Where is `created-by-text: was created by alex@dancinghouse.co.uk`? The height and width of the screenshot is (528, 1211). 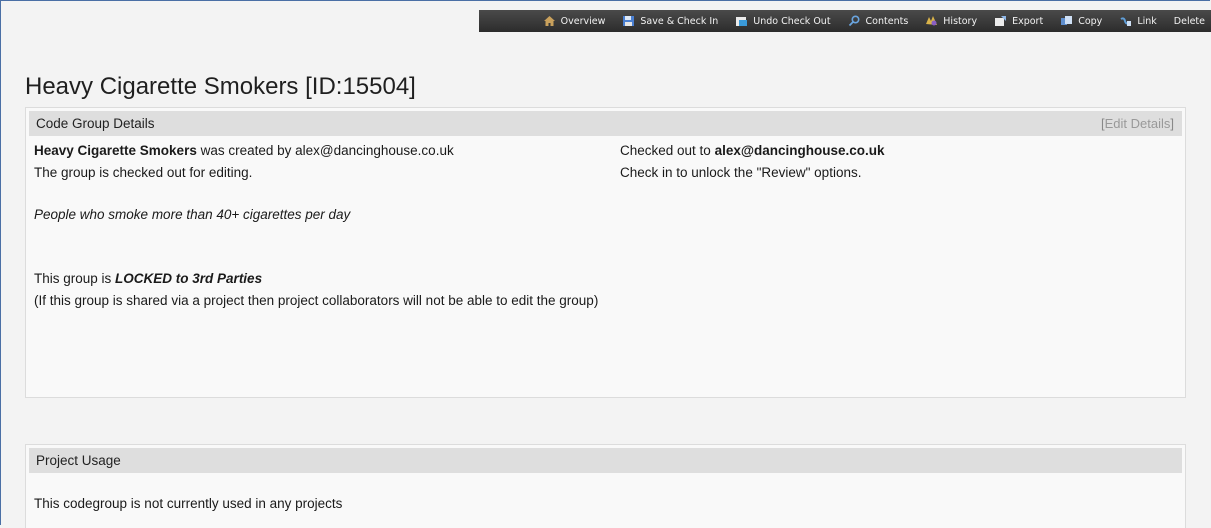
created-by-text: was created by alex@dancinghouse.co.uk is located at coordinates (325, 150).